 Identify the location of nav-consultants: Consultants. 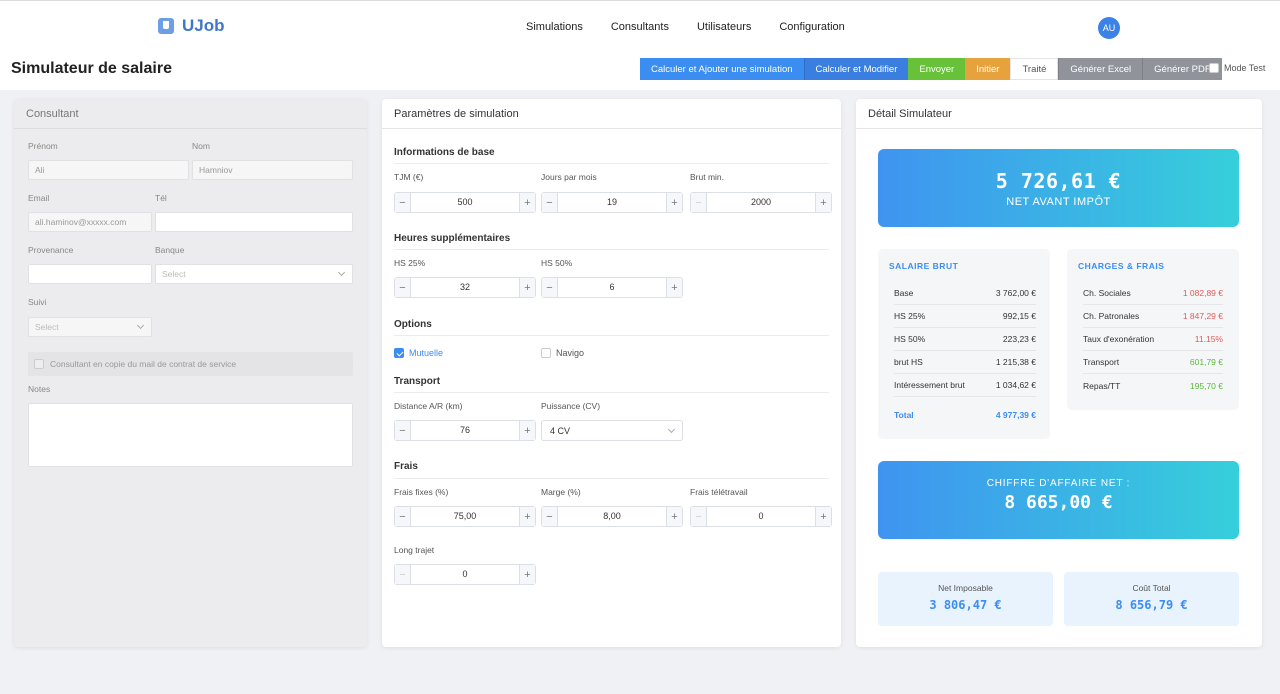
(640, 27).